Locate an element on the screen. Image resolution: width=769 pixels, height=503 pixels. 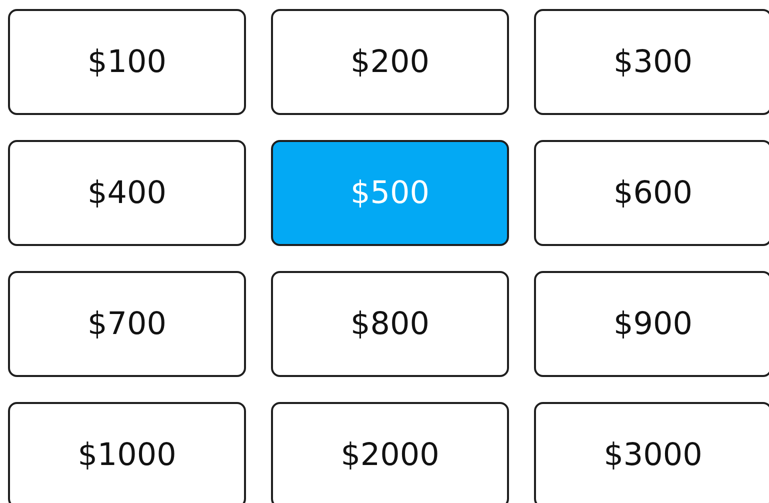
amount-button: $800 is located at coordinates (390, 324).